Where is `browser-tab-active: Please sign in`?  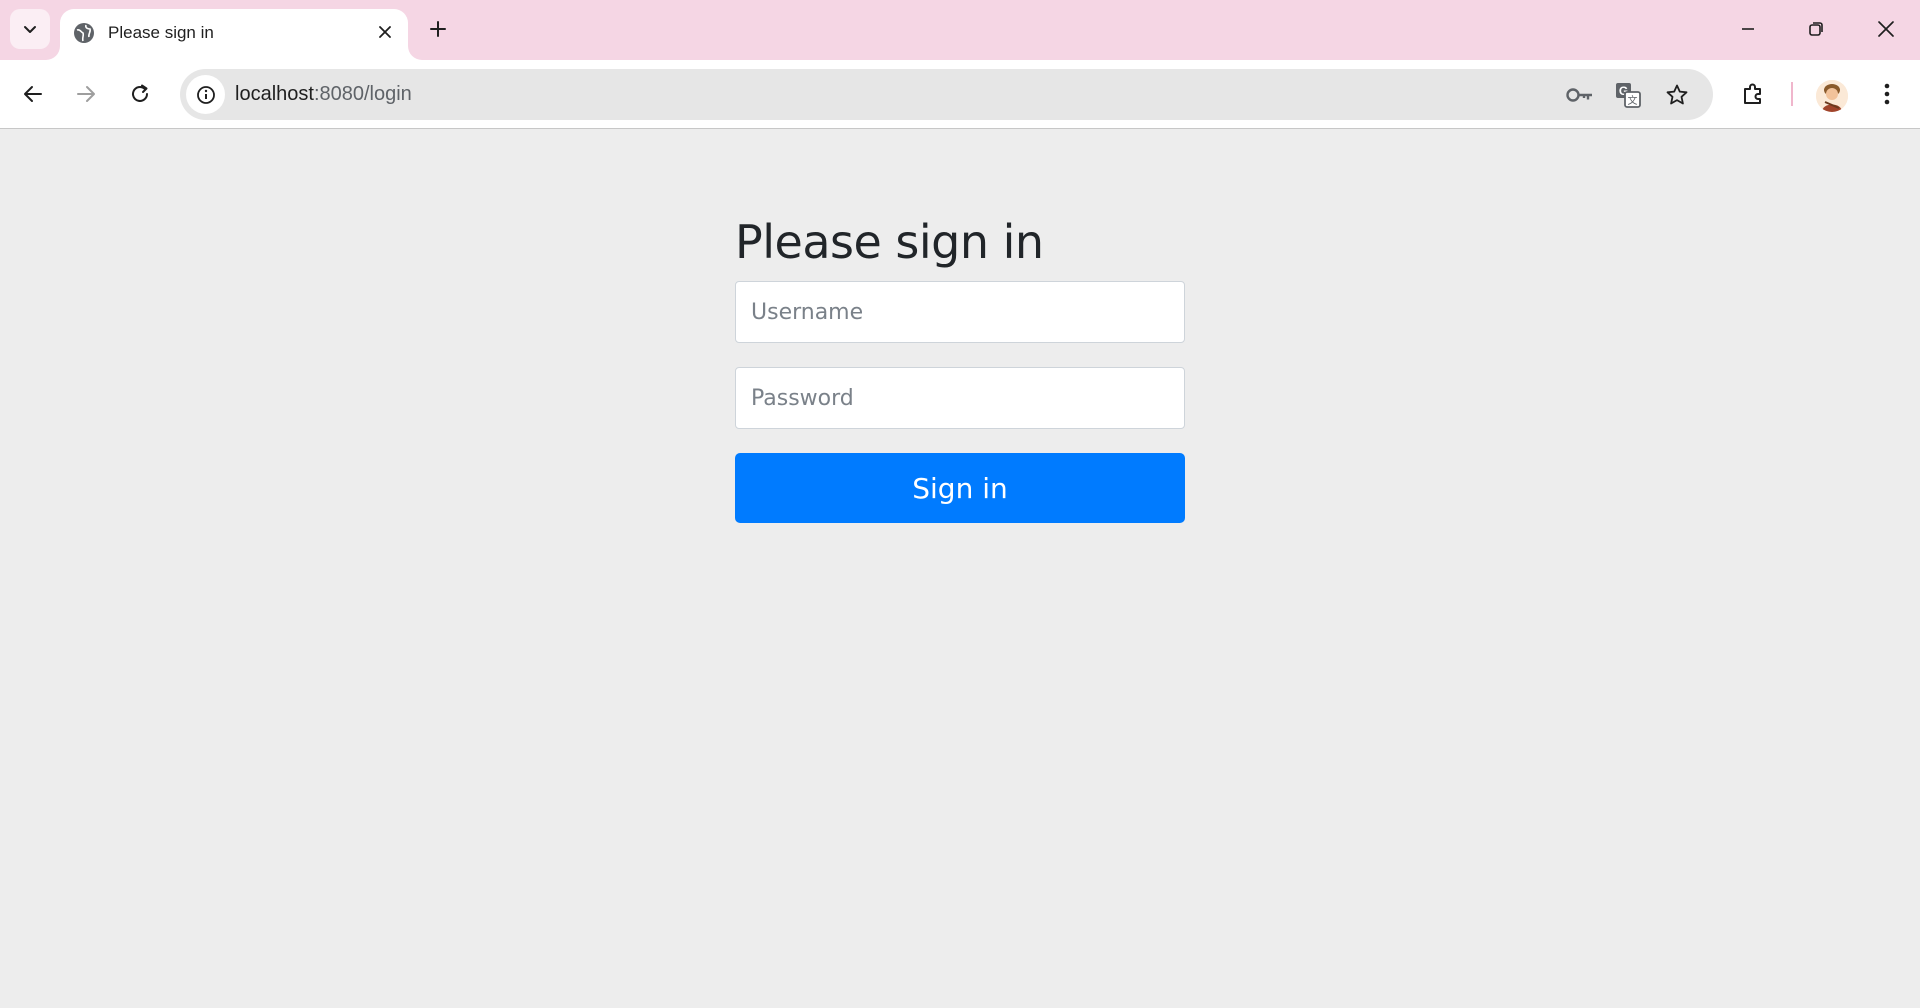
browser-tab-active: Please sign in is located at coordinates (234, 34).